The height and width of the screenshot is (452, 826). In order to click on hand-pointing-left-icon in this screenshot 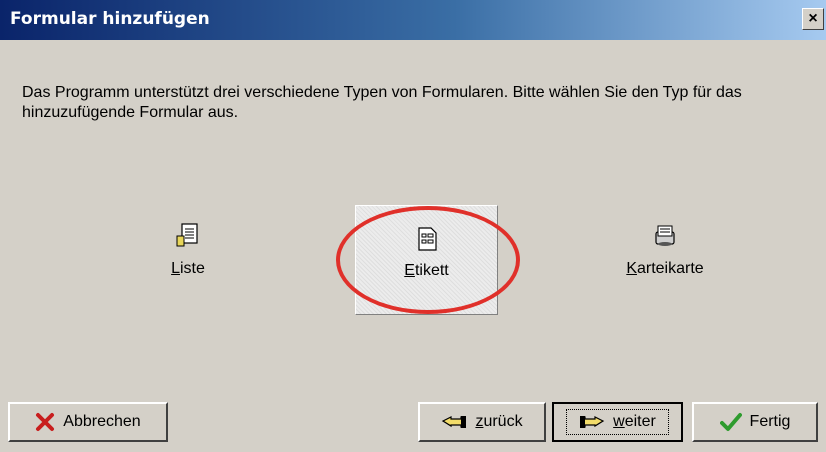, I will do `click(454, 422)`.